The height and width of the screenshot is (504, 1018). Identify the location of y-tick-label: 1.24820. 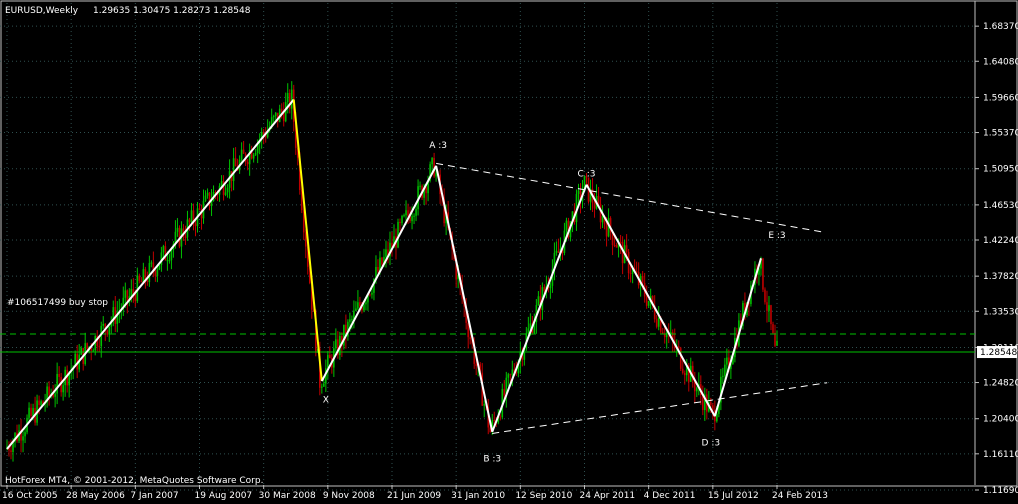
(1000, 384).